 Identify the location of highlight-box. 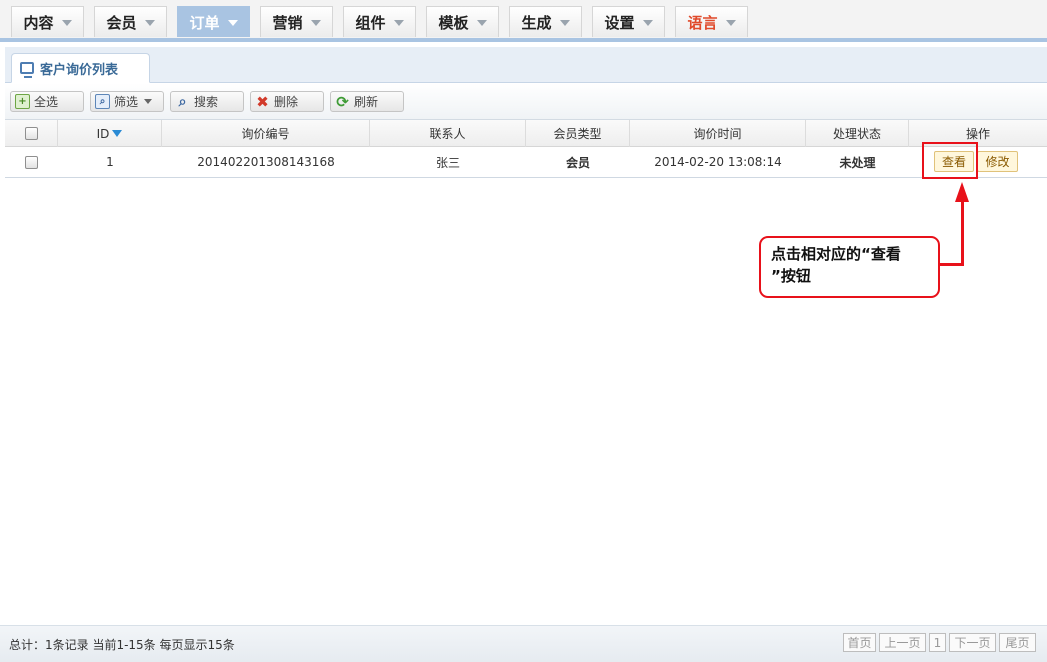
(950, 160).